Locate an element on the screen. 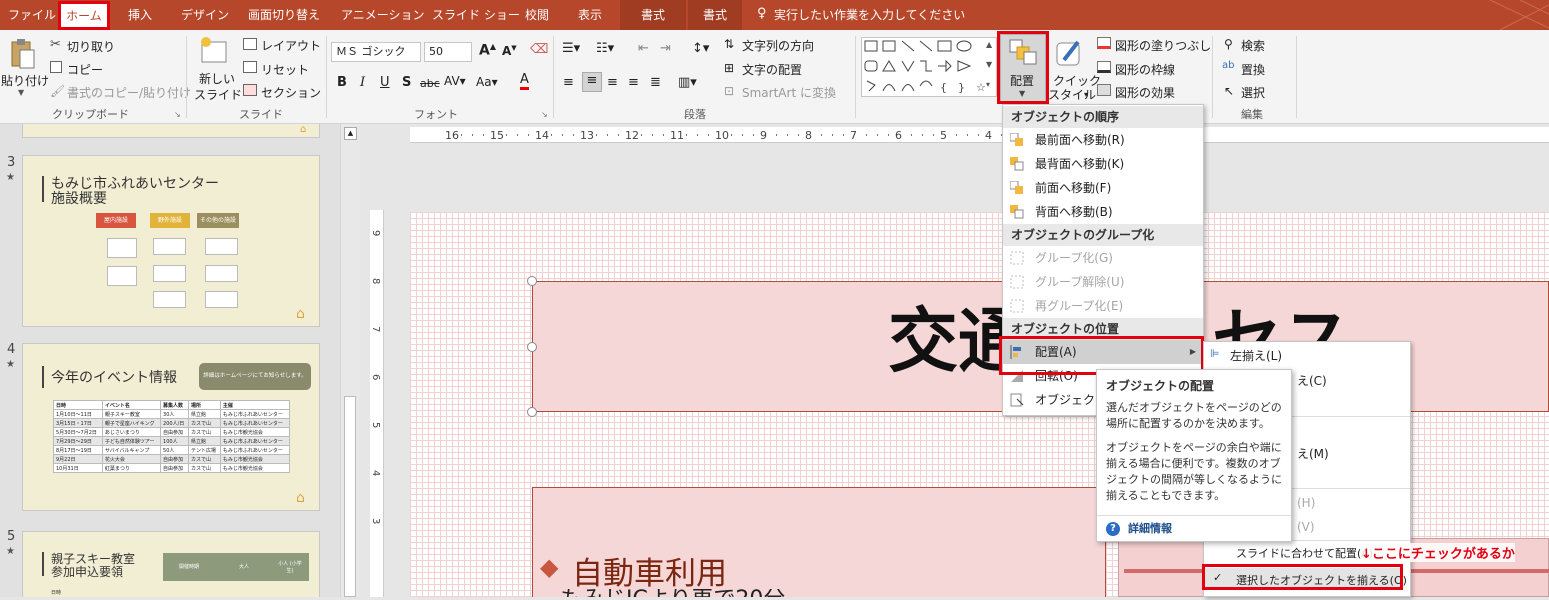 Image resolution: width=1549 pixels, height=600 pixels. menu-bring-to-front: 最前面へ移動(R) is located at coordinates (1103, 140).